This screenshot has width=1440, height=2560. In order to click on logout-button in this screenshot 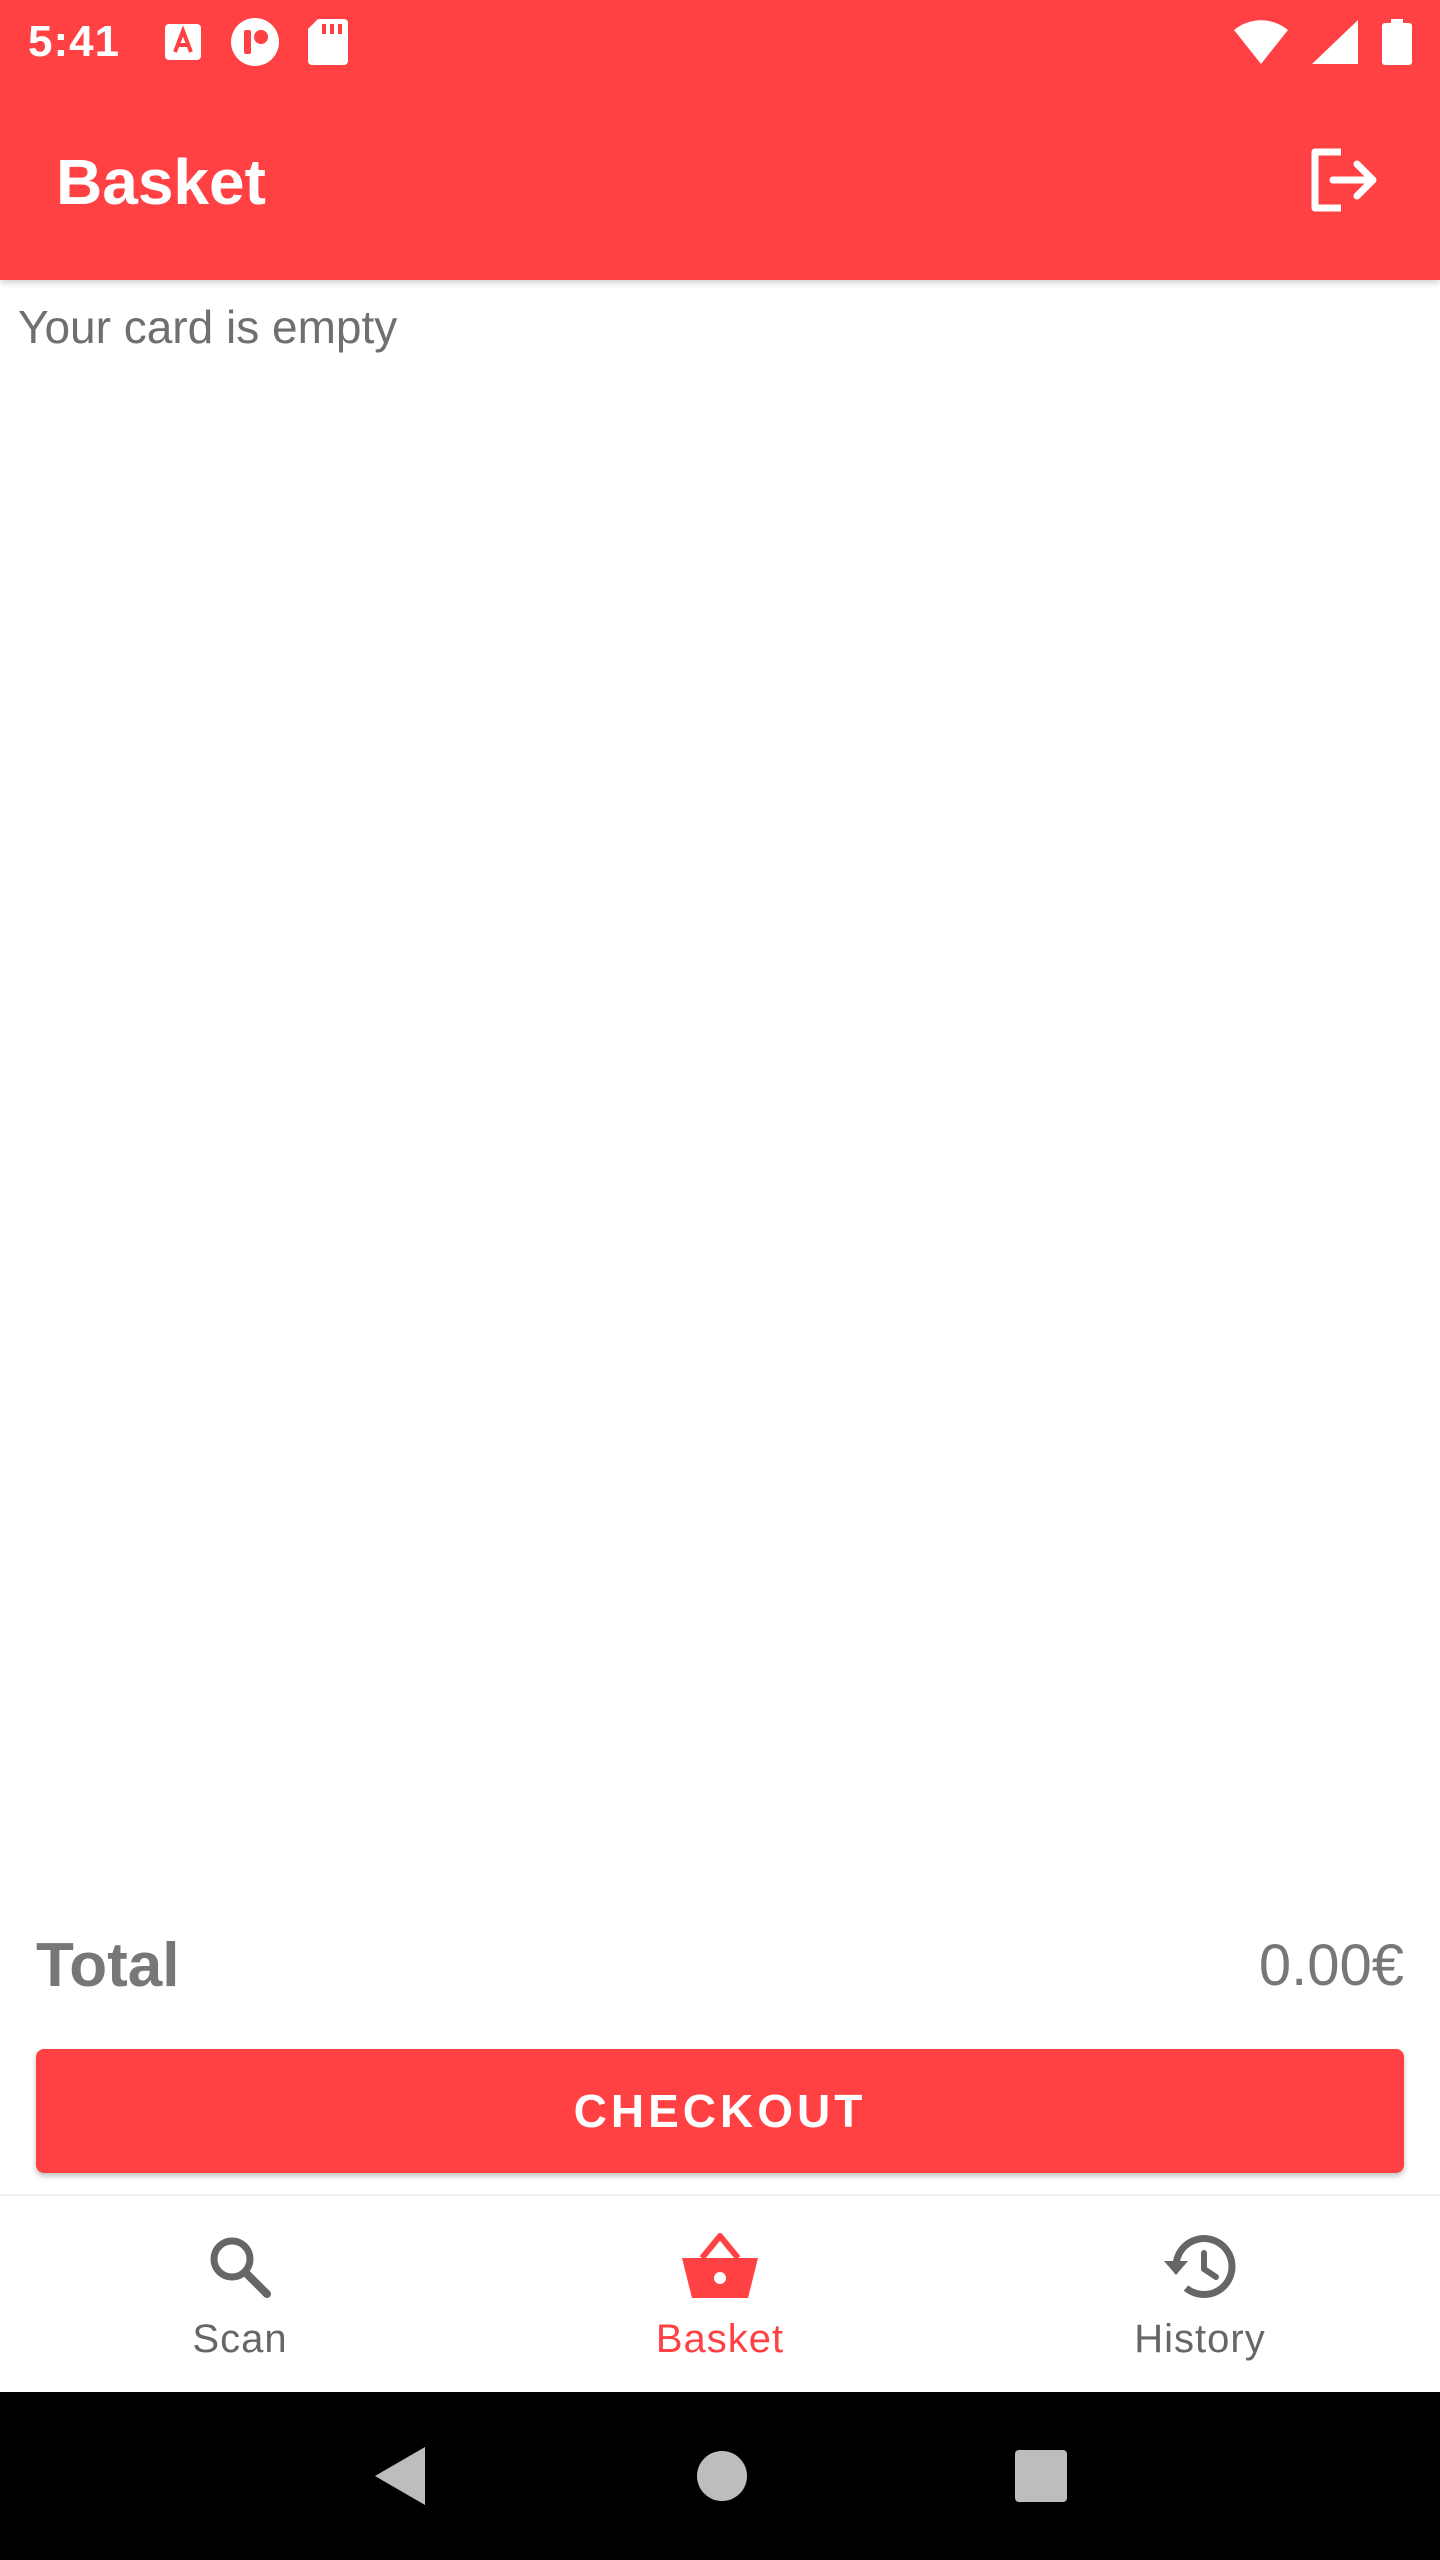, I will do `click(1344, 182)`.